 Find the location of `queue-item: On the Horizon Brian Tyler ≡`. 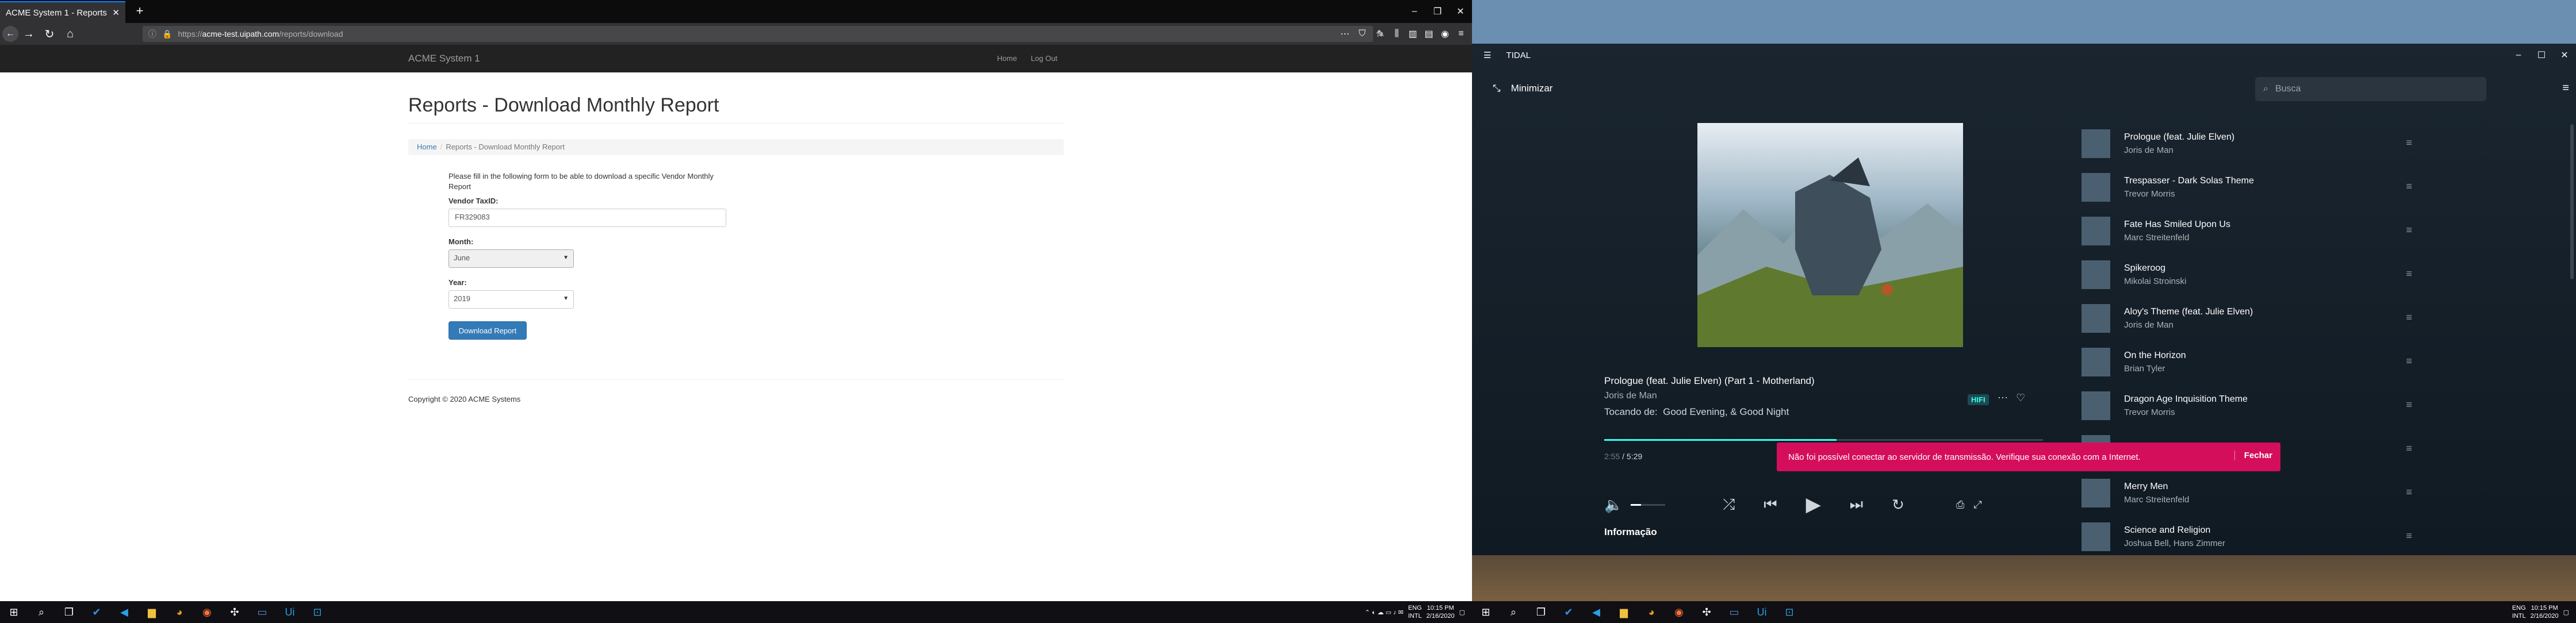

queue-item: On the Horizon Brian Tyler ≡ is located at coordinates (2254, 362).